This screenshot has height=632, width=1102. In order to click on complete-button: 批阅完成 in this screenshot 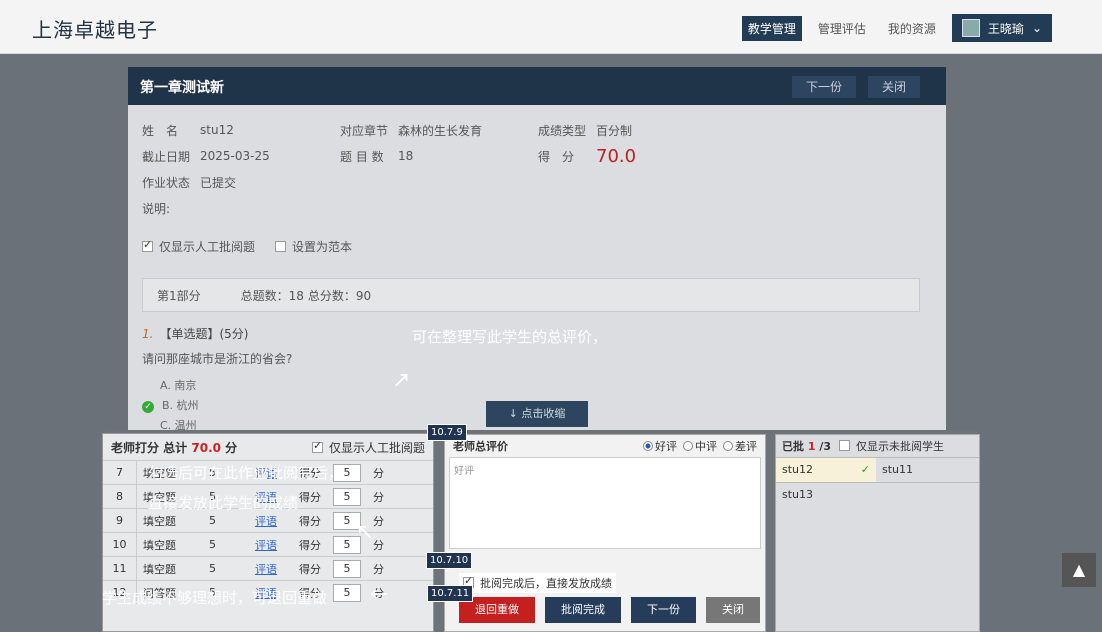, I will do `click(583, 610)`.